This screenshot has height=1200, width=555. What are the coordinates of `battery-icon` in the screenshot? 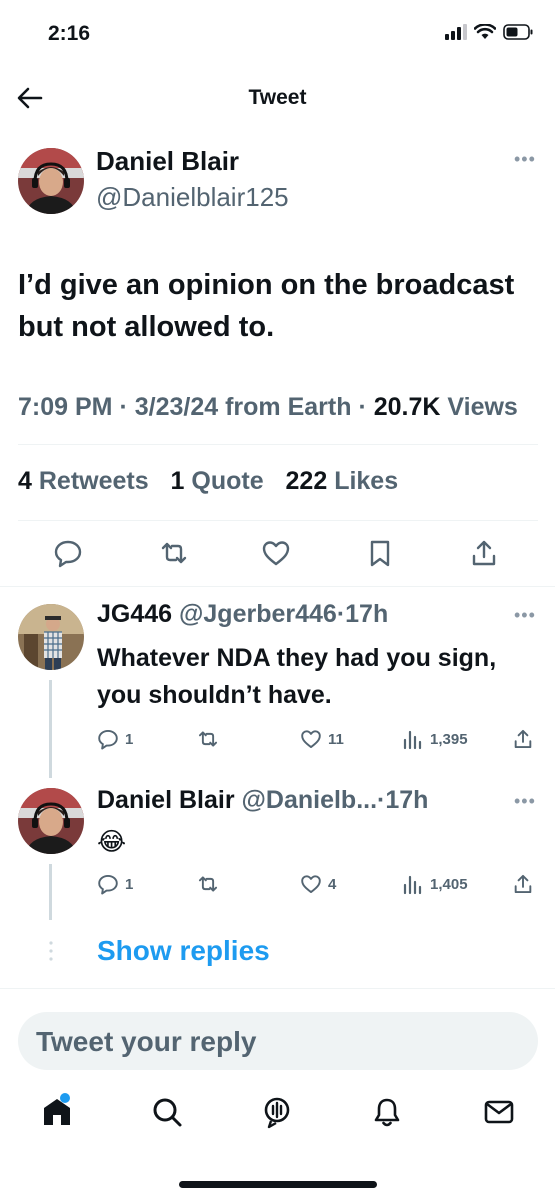 It's located at (518, 32).